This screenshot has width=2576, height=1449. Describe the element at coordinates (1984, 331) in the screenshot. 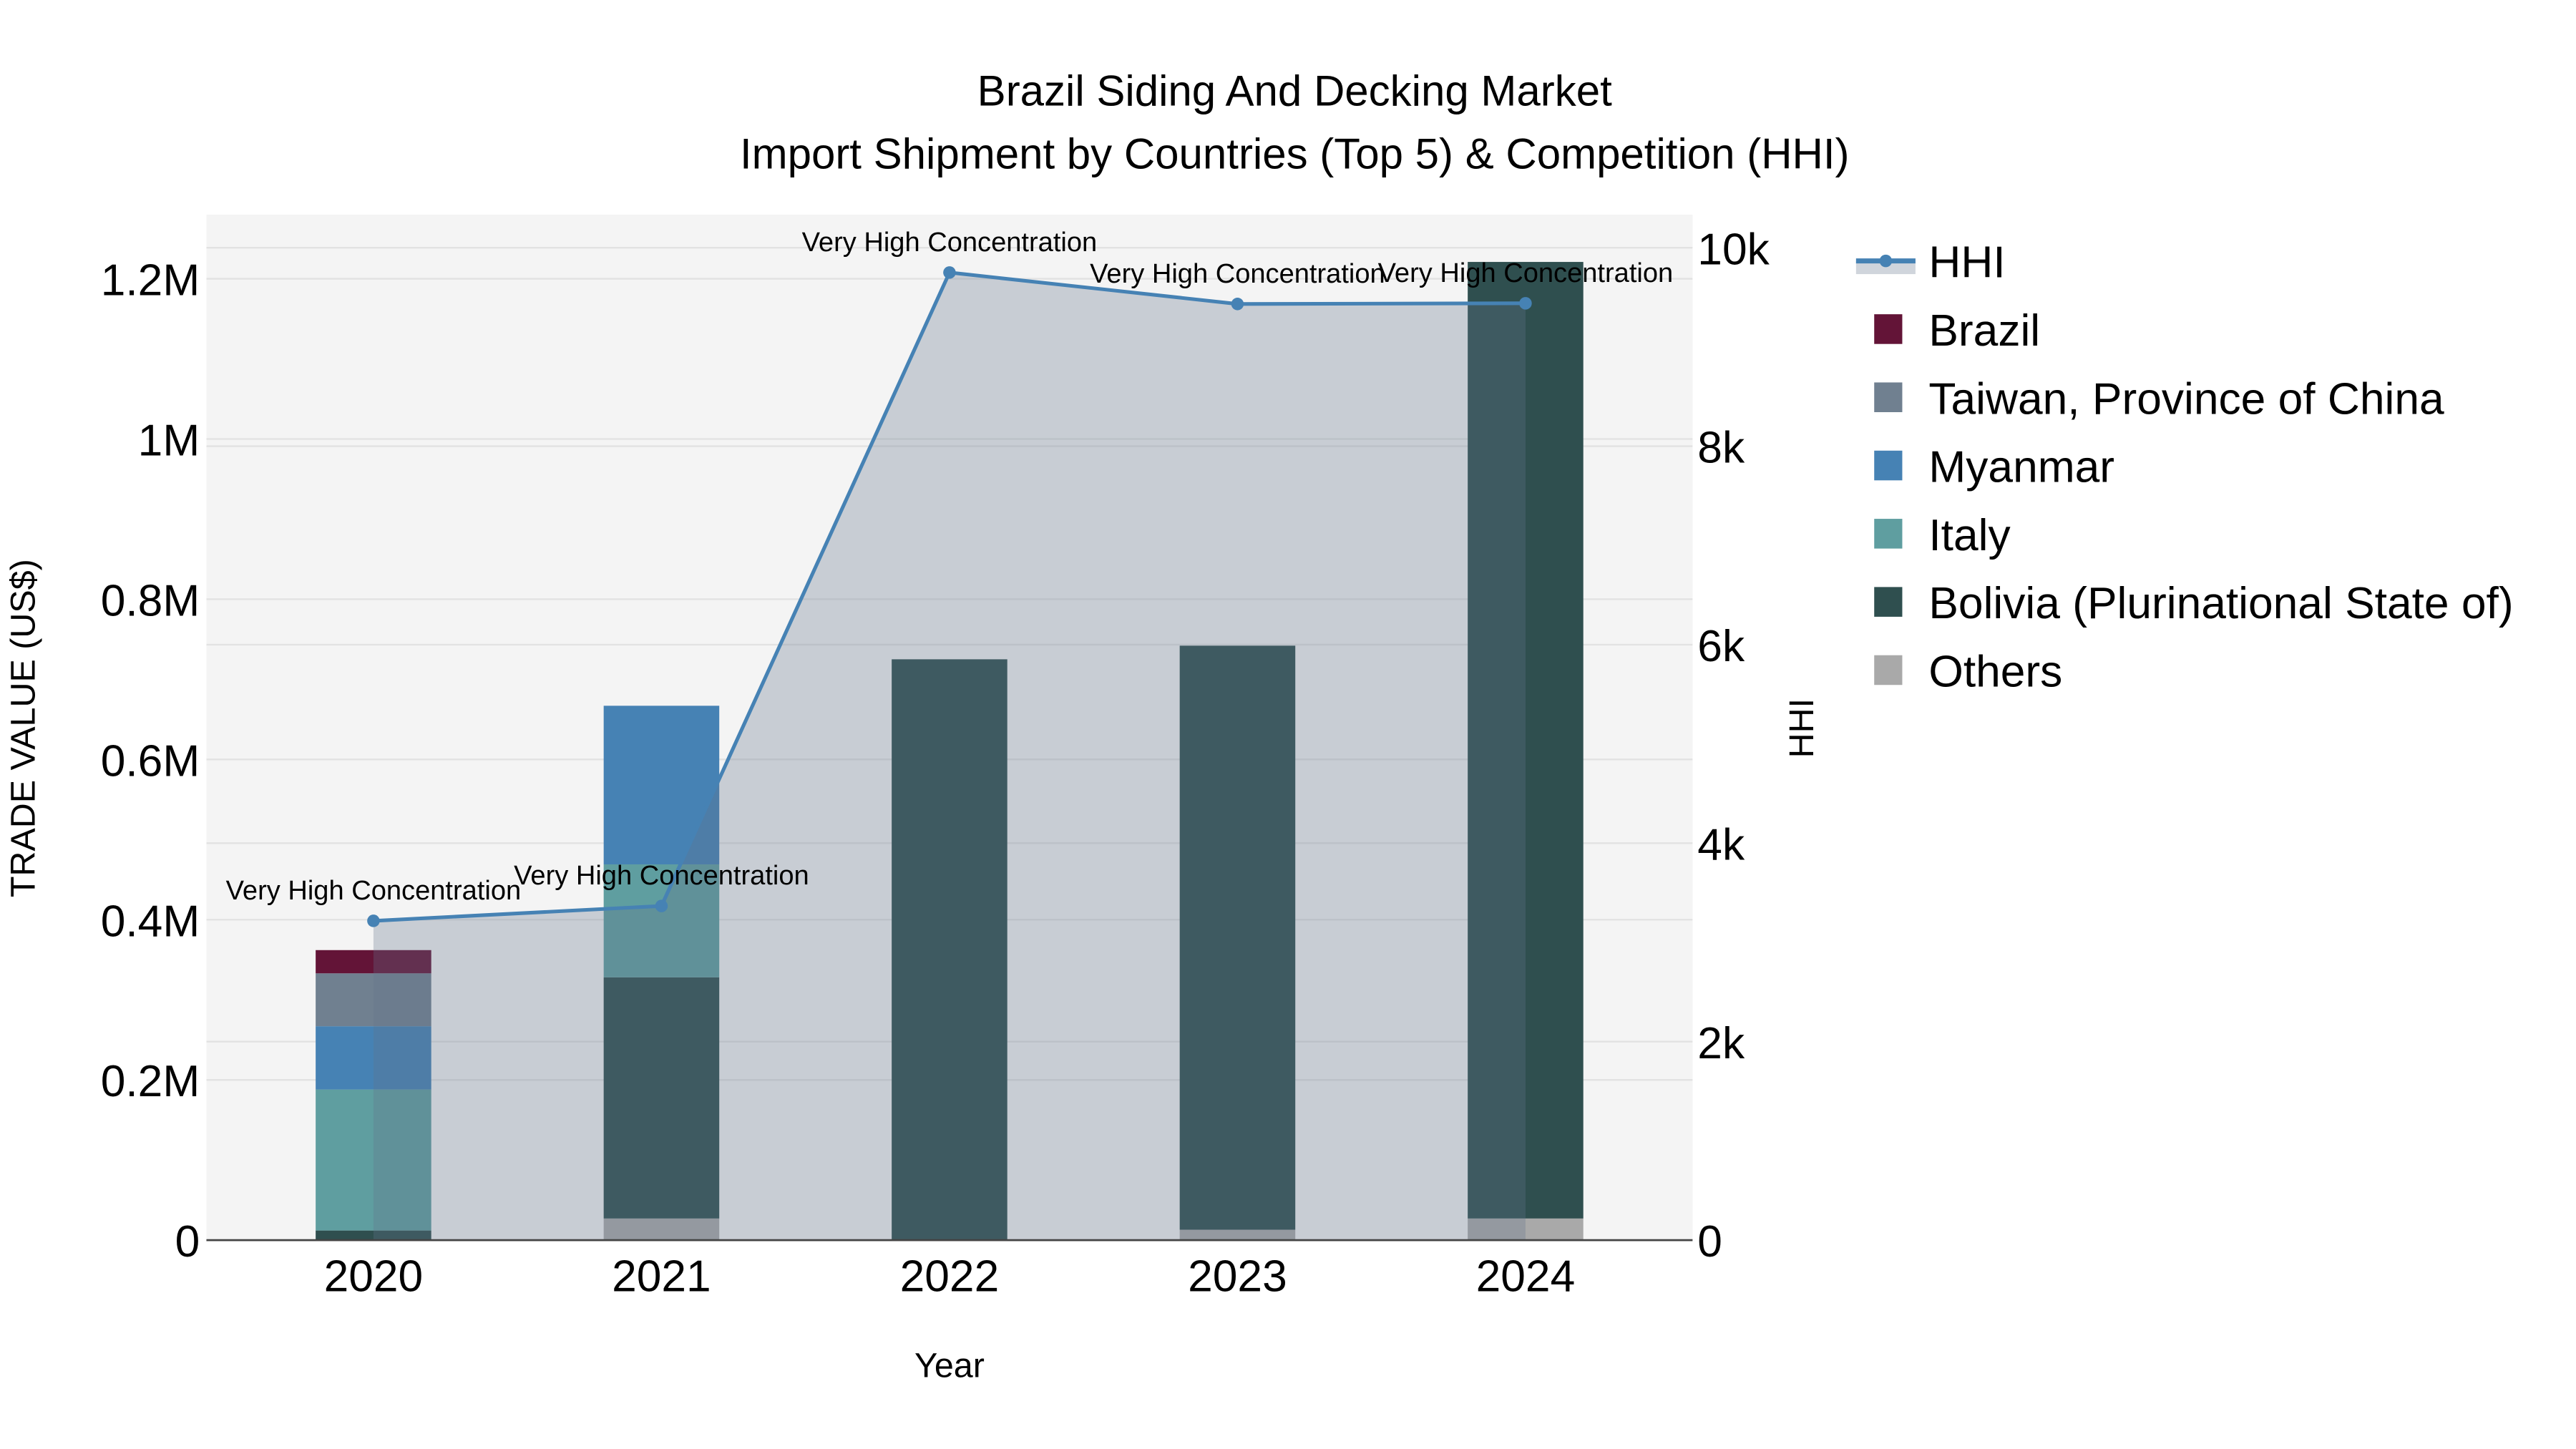

I see `legend-label: Brazil` at that location.